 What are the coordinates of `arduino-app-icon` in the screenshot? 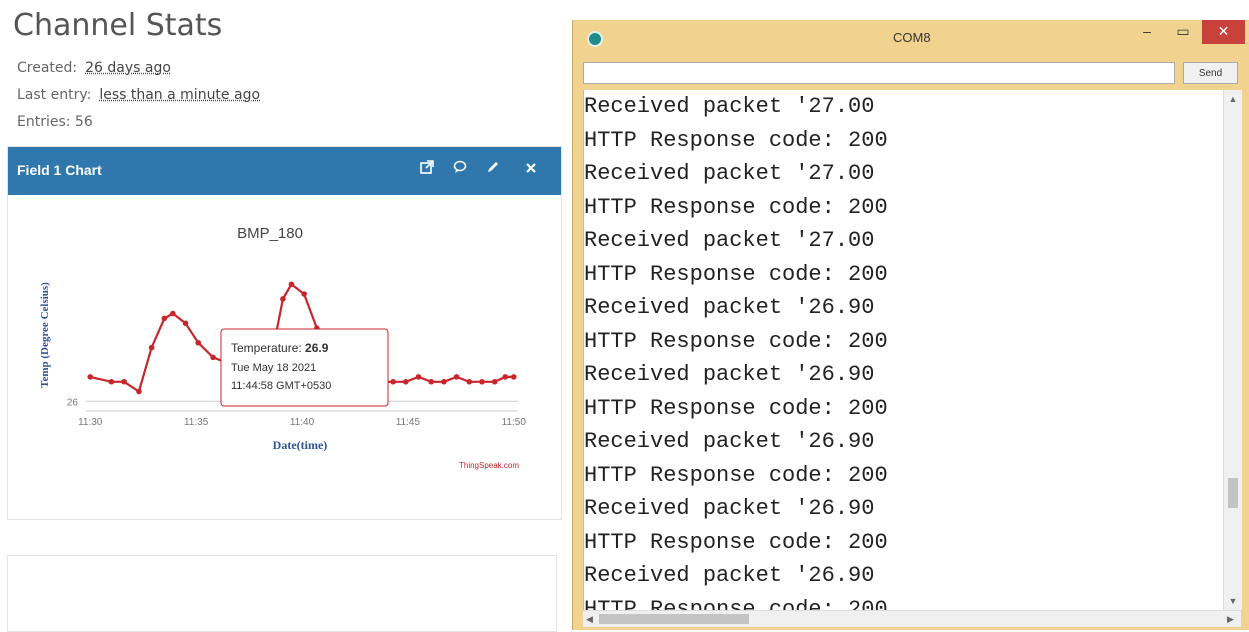 It's located at (595, 39).